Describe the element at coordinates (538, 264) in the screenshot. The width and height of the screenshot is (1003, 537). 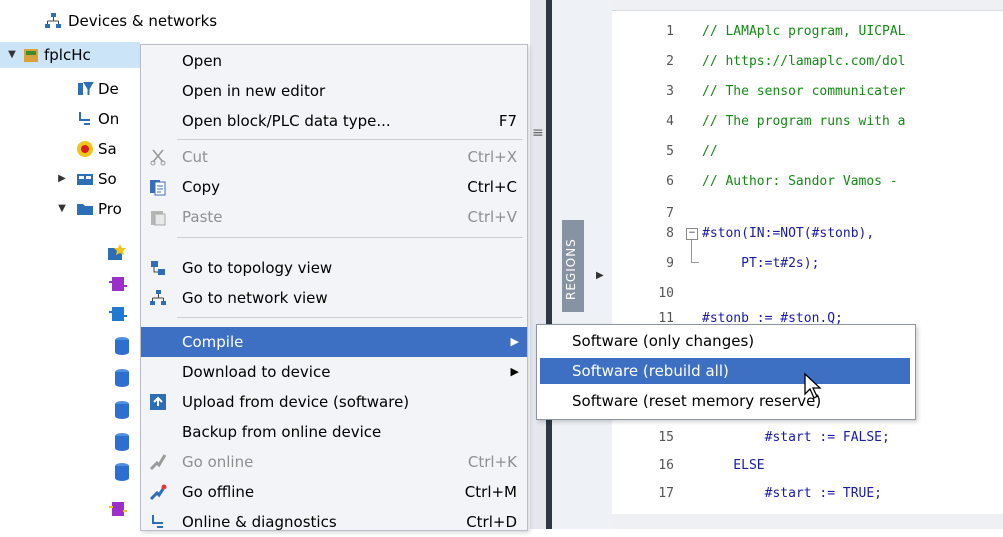
I see `pane-splitter: ≡` at that location.